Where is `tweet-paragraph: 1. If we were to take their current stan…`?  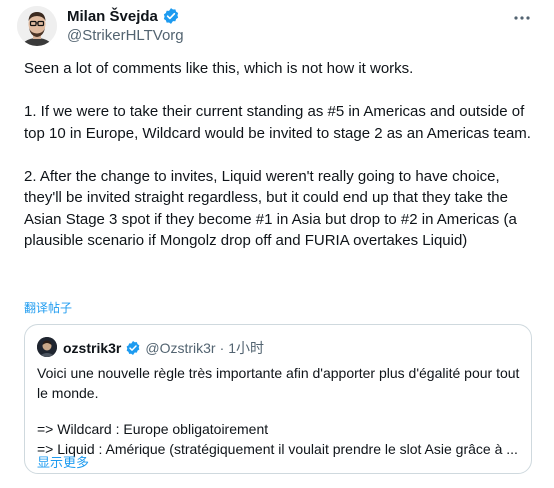
tweet-paragraph: 1. If we were to take their current stan… is located at coordinates (277, 122).